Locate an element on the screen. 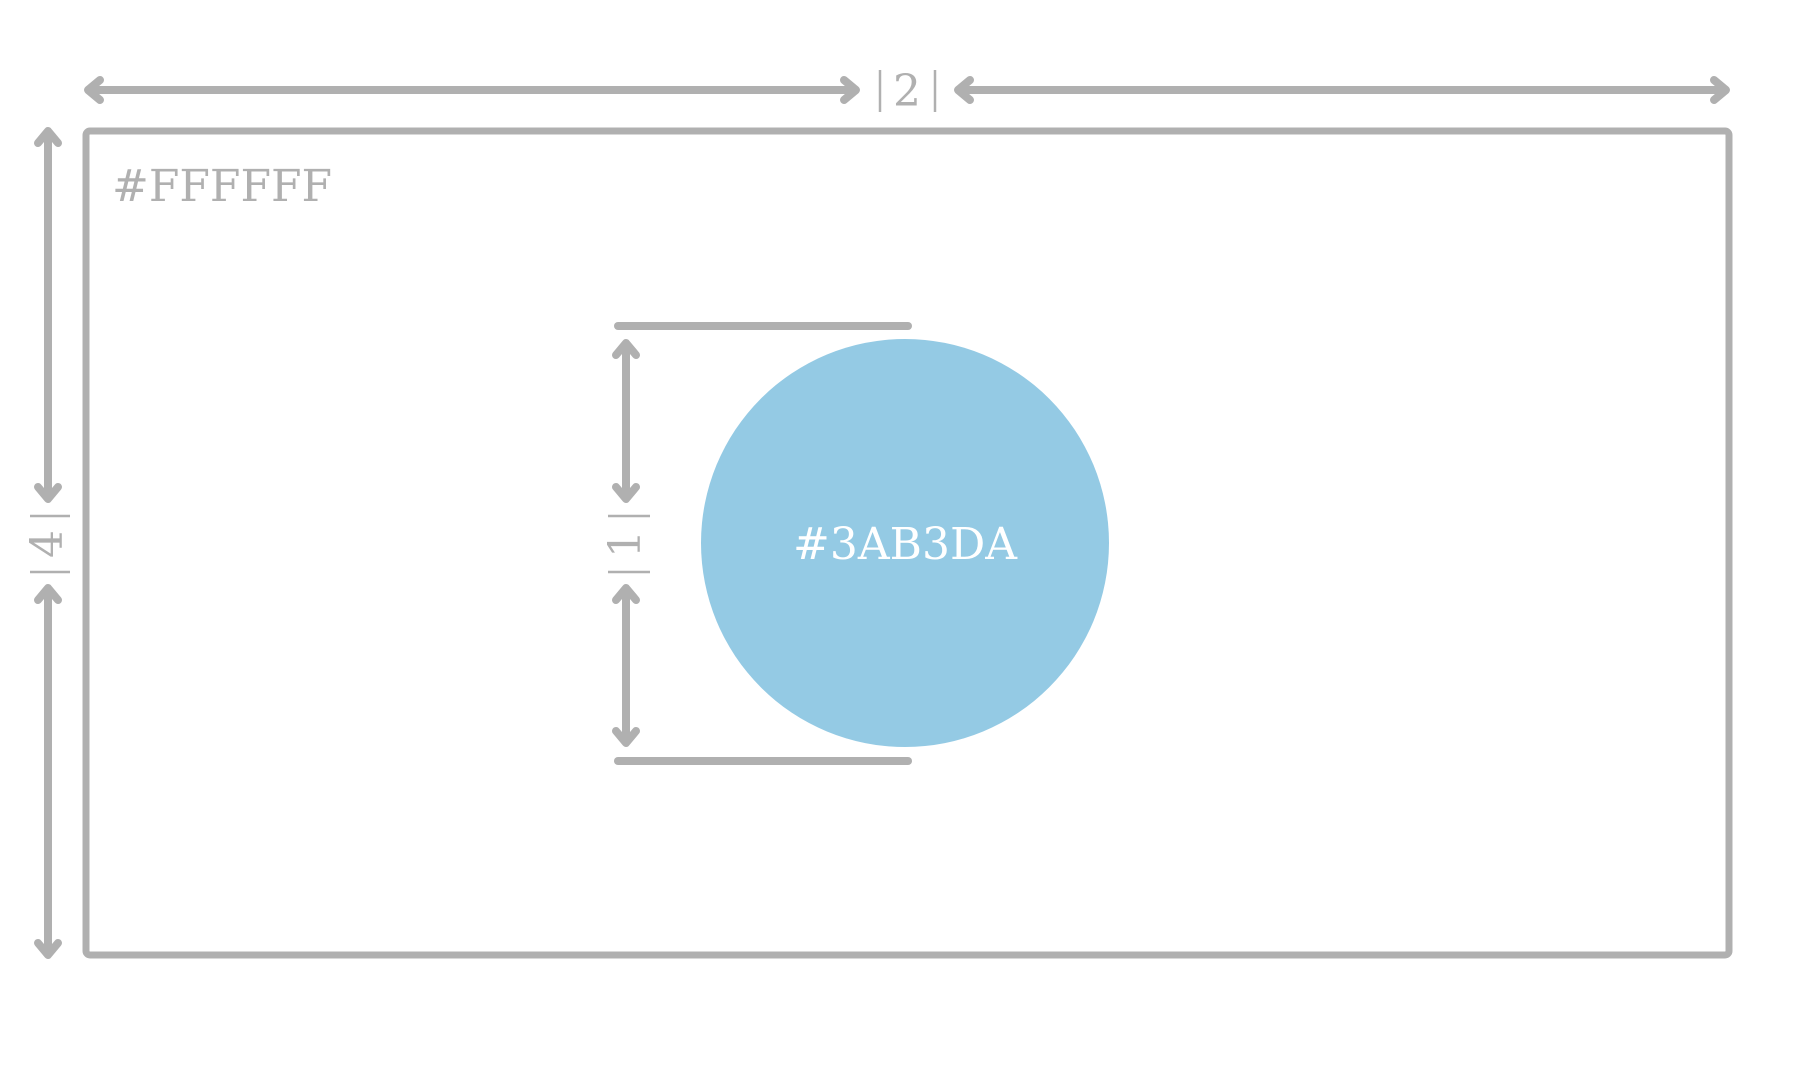  circle-color-label: #3AB3DA is located at coordinates (905, 544).